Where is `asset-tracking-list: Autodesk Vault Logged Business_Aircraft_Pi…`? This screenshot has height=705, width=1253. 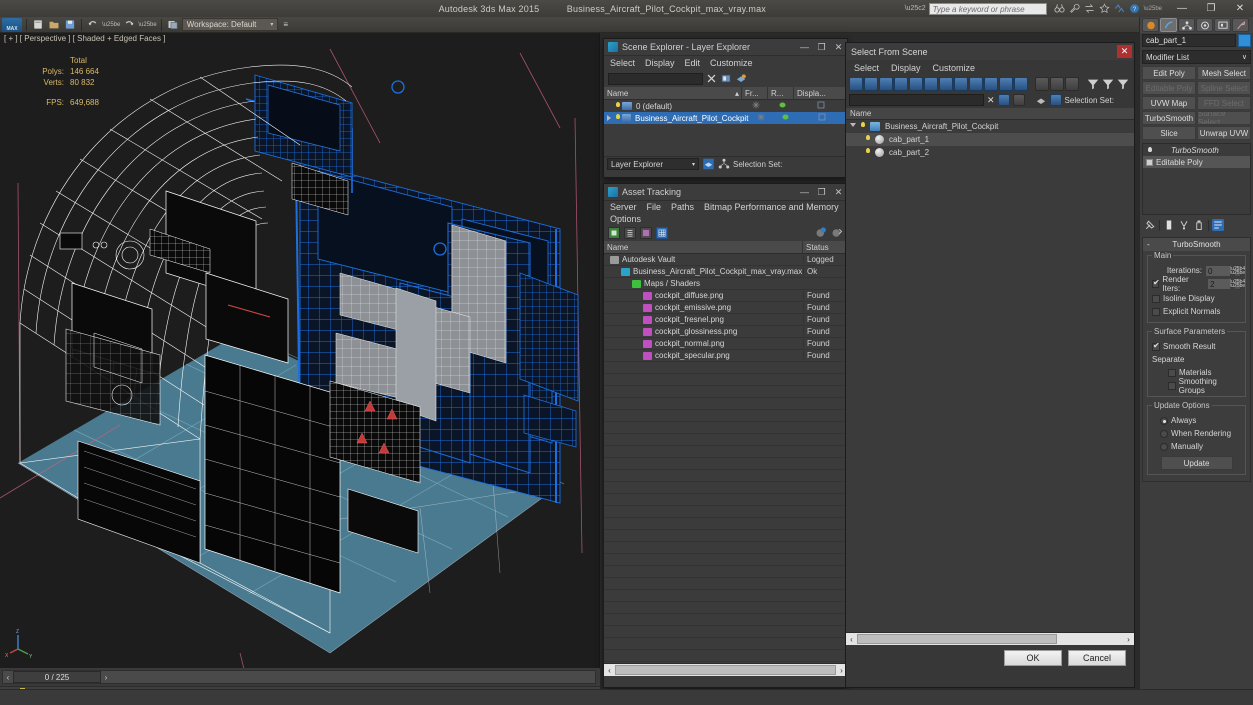 asset-tracking-list: Autodesk Vault Logged Business_Aircraft_Pi… is located at coordinates (725, 458).